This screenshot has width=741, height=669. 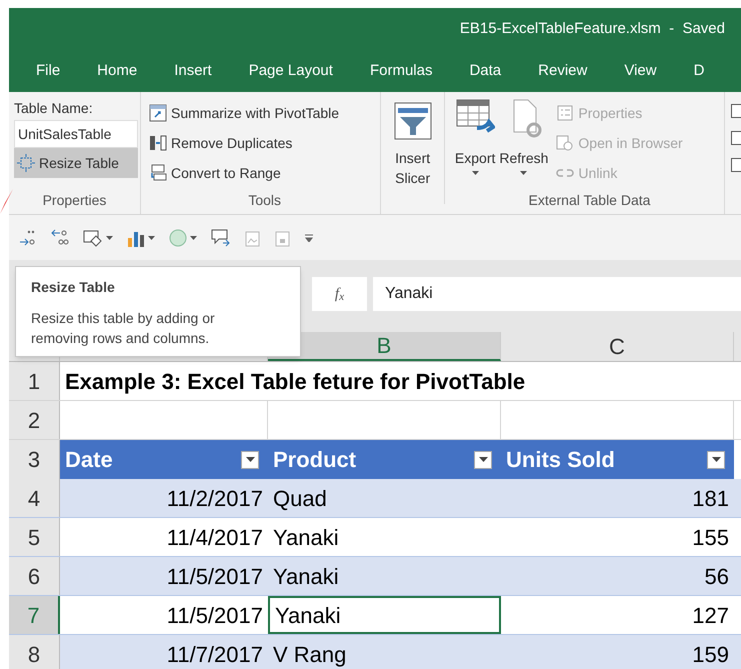 I want to click on table-cell-text: 127, so click(x=710, y=616).